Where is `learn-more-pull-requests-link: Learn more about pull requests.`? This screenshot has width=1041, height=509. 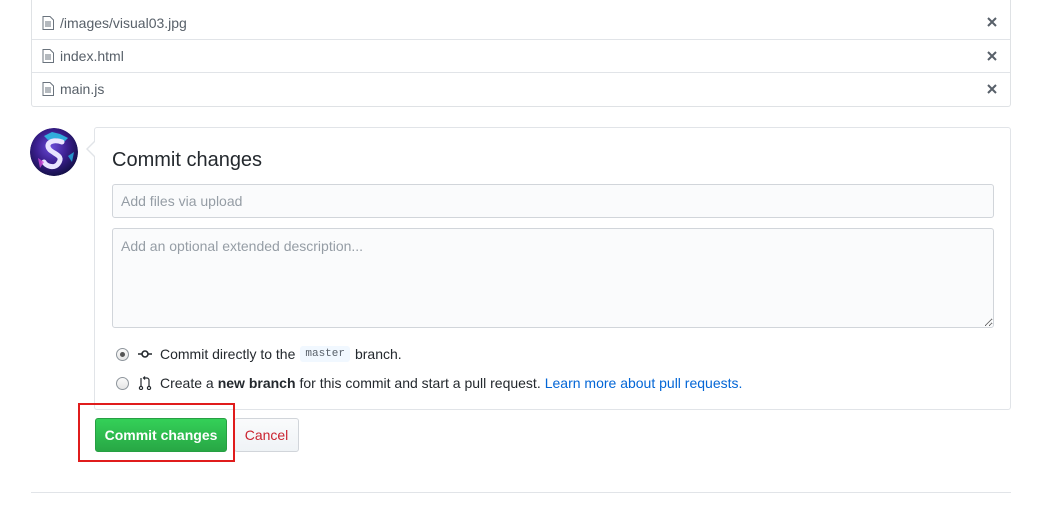 learn-more-pull-requests-link: Learn more about pull requests. is located at coordinates (644, 383).